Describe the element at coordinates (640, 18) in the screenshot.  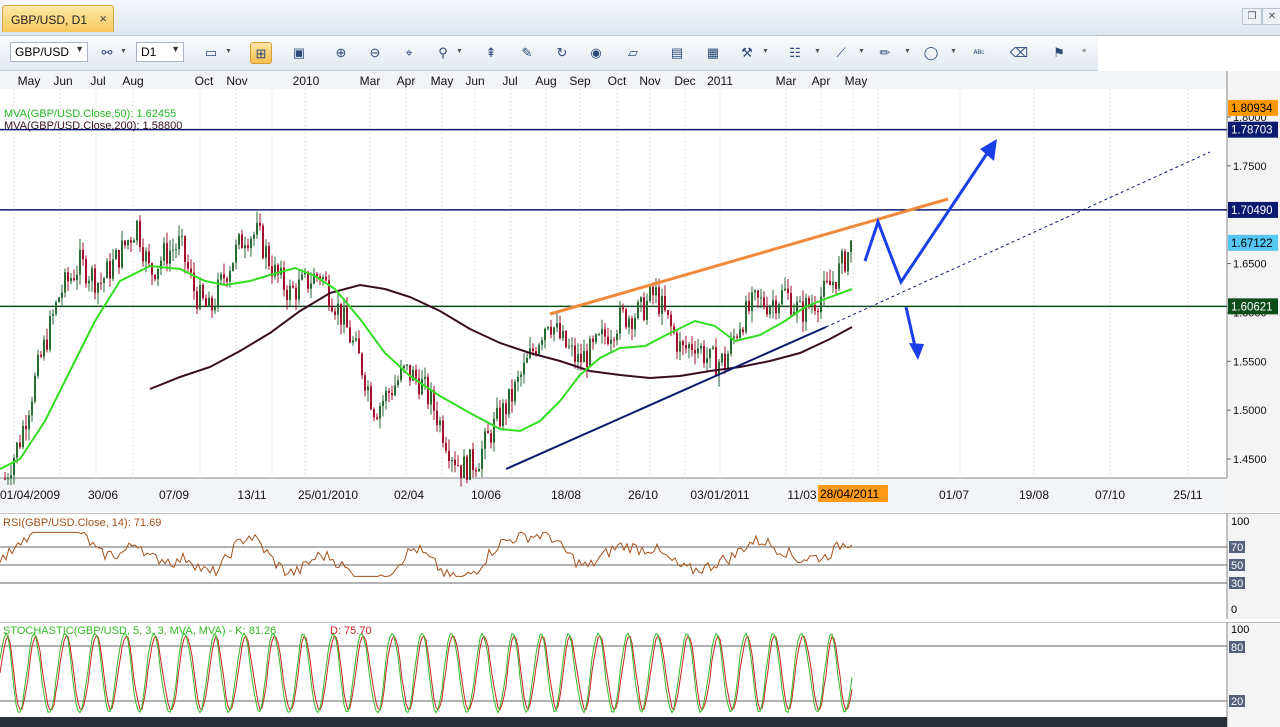
I see `tab-bar: GBP/USD, D1 × ❐ ✕` at that location.